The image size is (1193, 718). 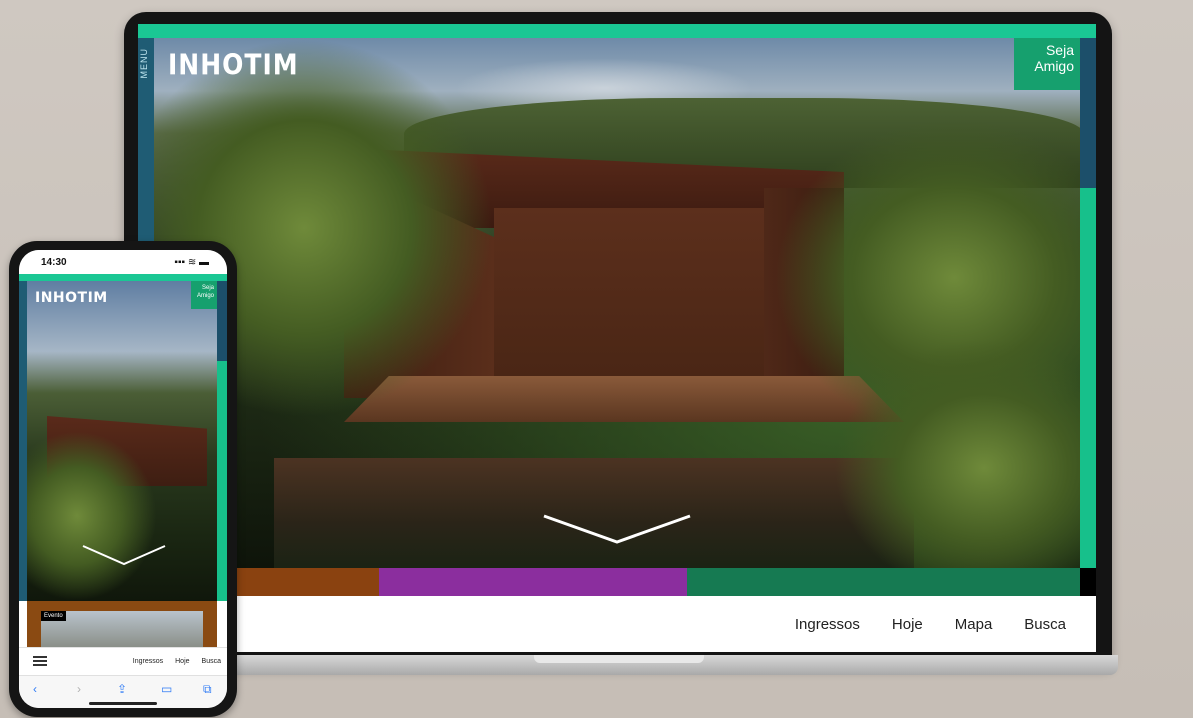 What do you see at coordinates (974, 624) in the screenshot?
I see `nav-mapa: Mapa` at bounding box center [974, 624].